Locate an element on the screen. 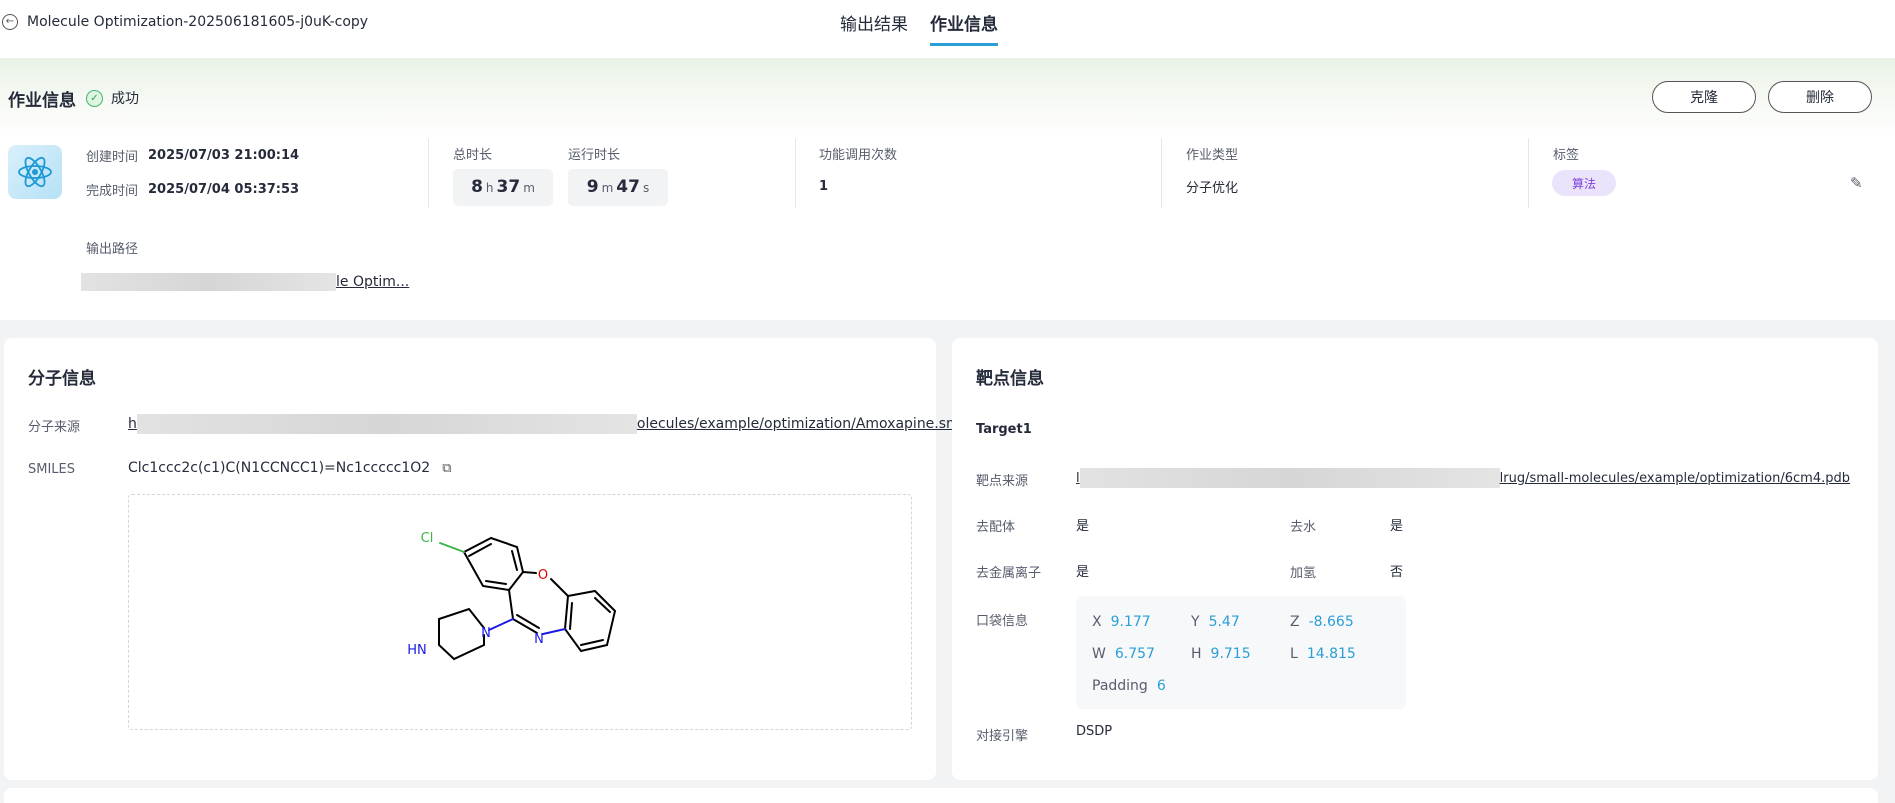 Image resolution: width=1895 pixels, height=803 pixels. total-duration-label: 总时长 is located at coordinates (473, 155).